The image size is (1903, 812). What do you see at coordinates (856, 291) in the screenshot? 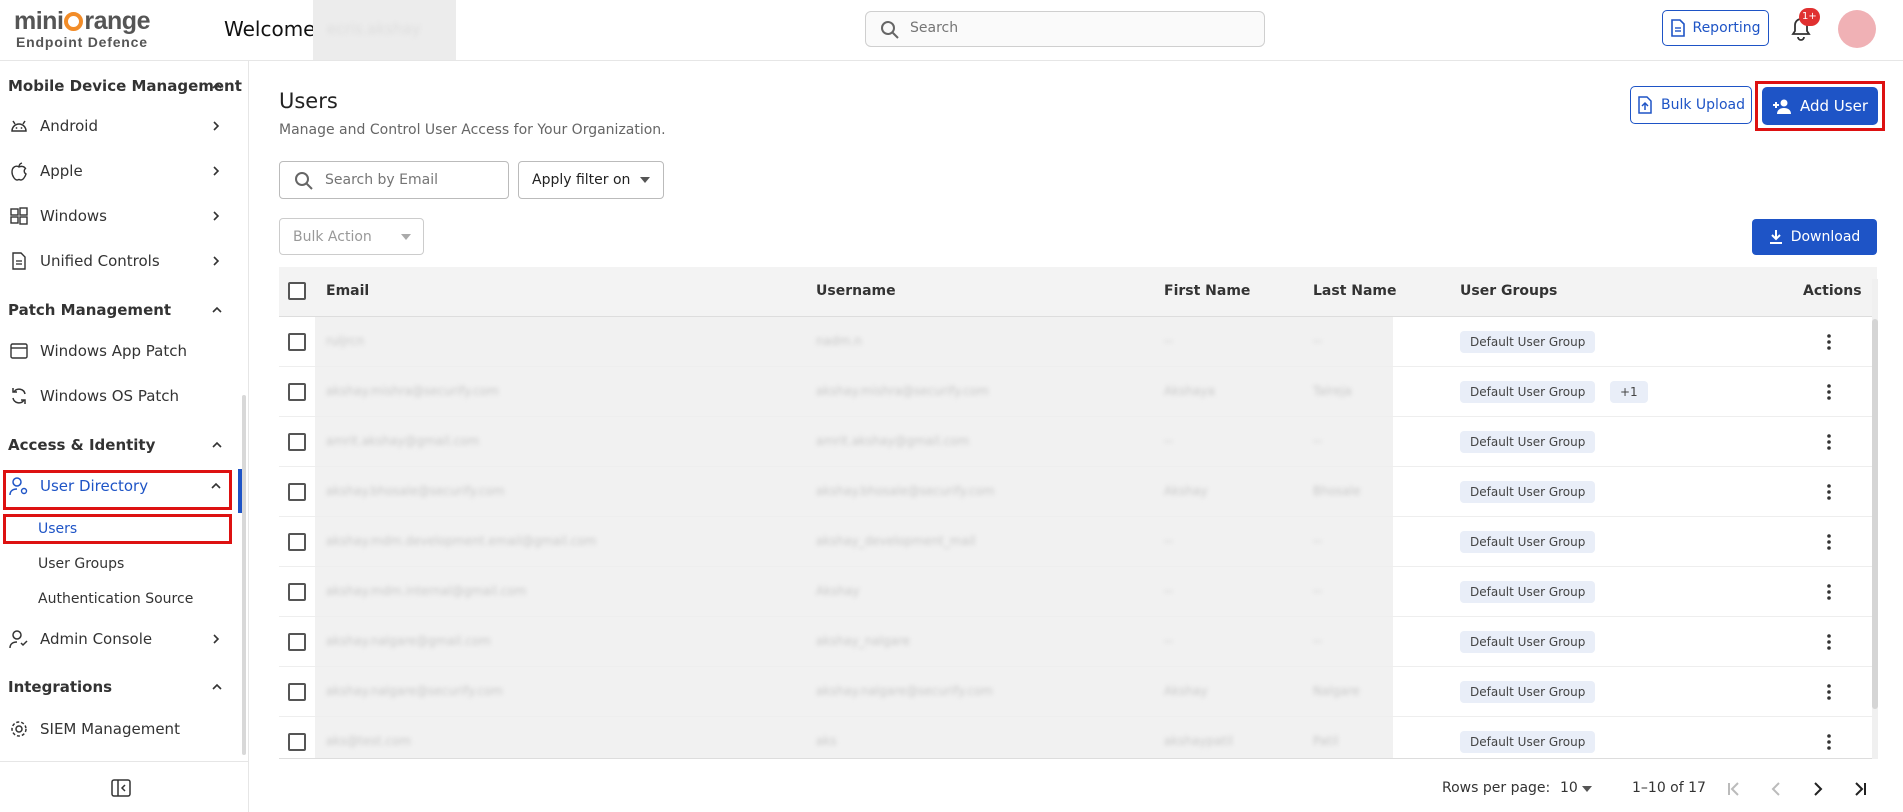
I see `column-username: Username` at bounding box center [856, 291].